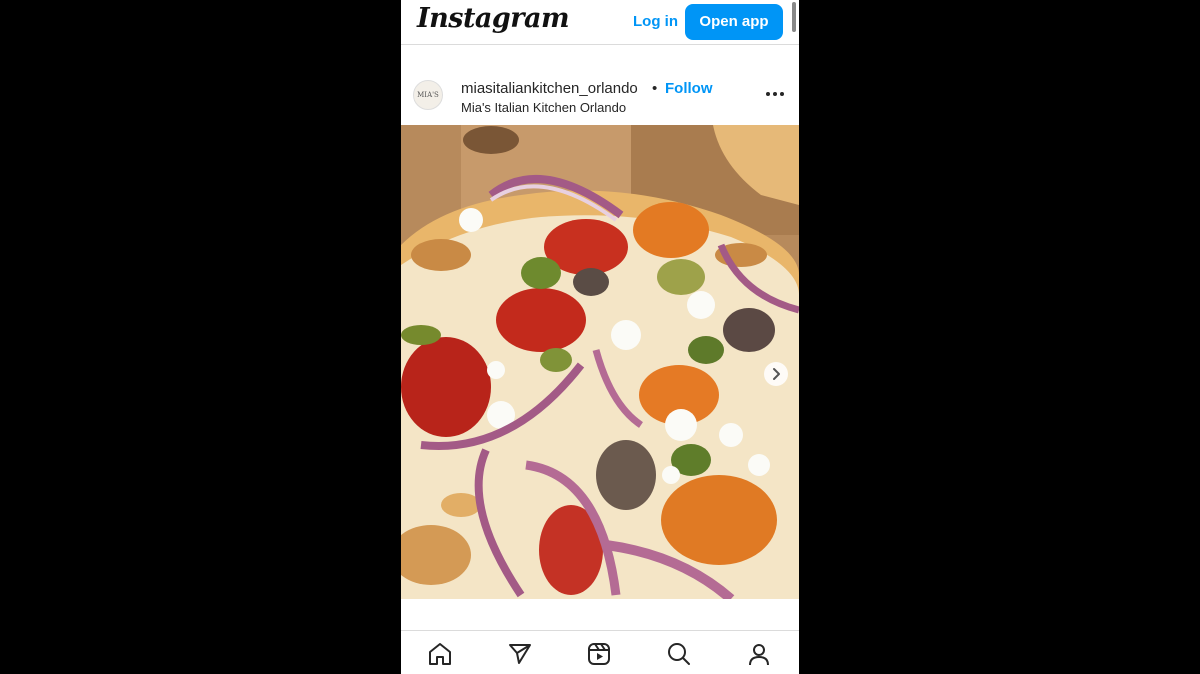 Image resolution: width=1200 pixels, height=674 pixels. What do you see at coordinates (689, 88) in the screenshot?
I see `follow-button: Follow` at bounding box center [689, 88].